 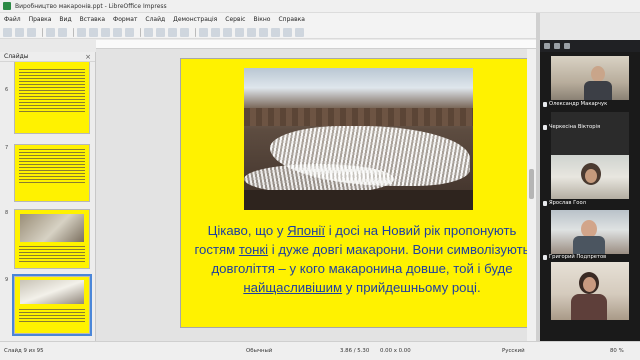 I want to click on line-icon, so click(x=81, y=32).